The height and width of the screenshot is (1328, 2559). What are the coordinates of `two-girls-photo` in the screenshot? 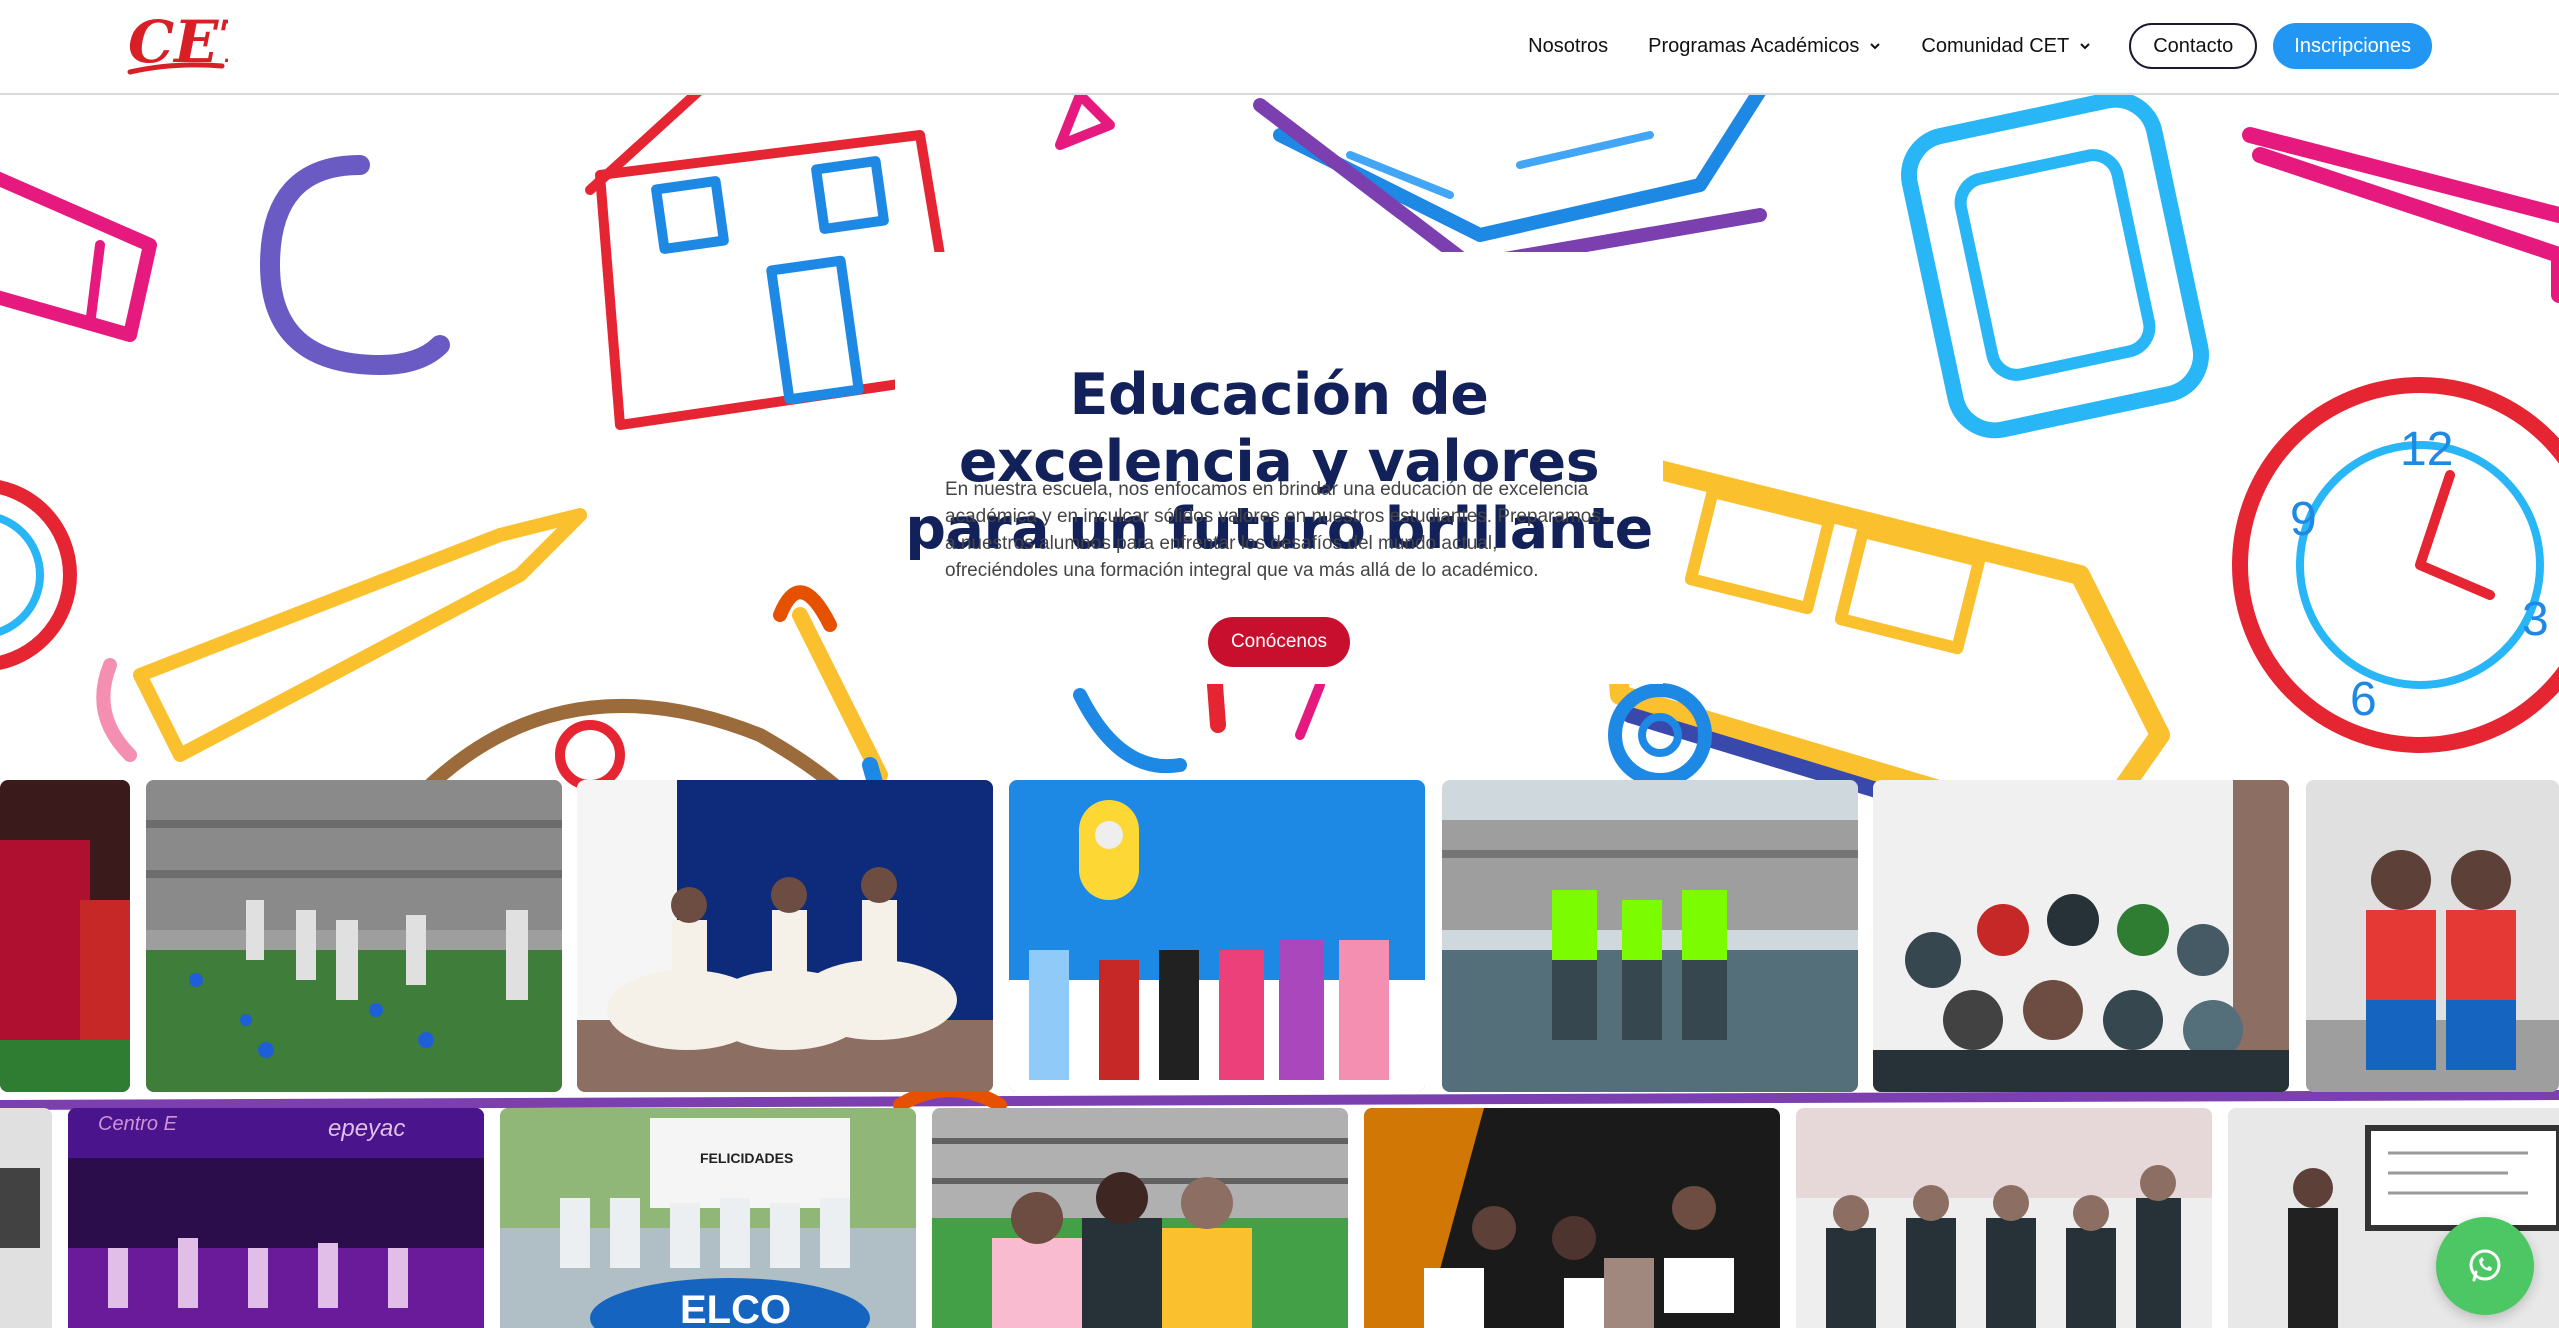 It's located at (2432, 936).